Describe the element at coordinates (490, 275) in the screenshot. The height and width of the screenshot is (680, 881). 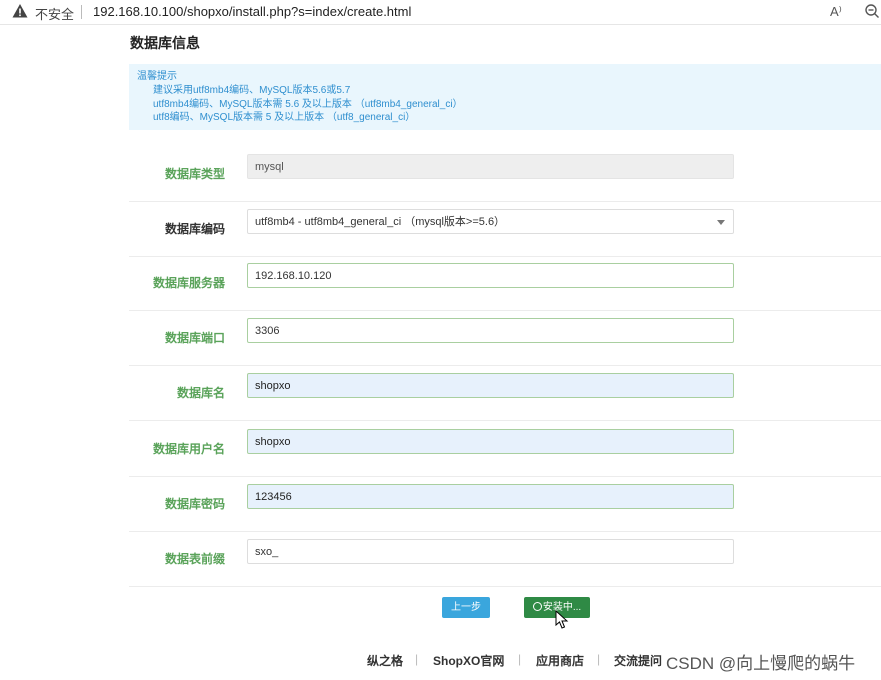
I see `db-host-input: 192.168.10.120` at that location.